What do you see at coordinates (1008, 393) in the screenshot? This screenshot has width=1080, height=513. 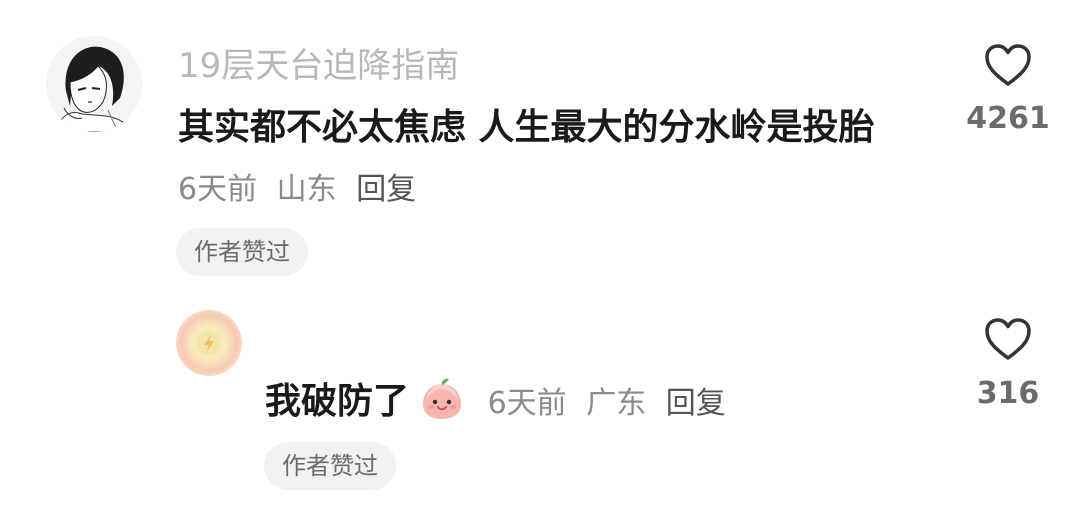 I see `like-count: 316` at bounding box center [1008, 393].